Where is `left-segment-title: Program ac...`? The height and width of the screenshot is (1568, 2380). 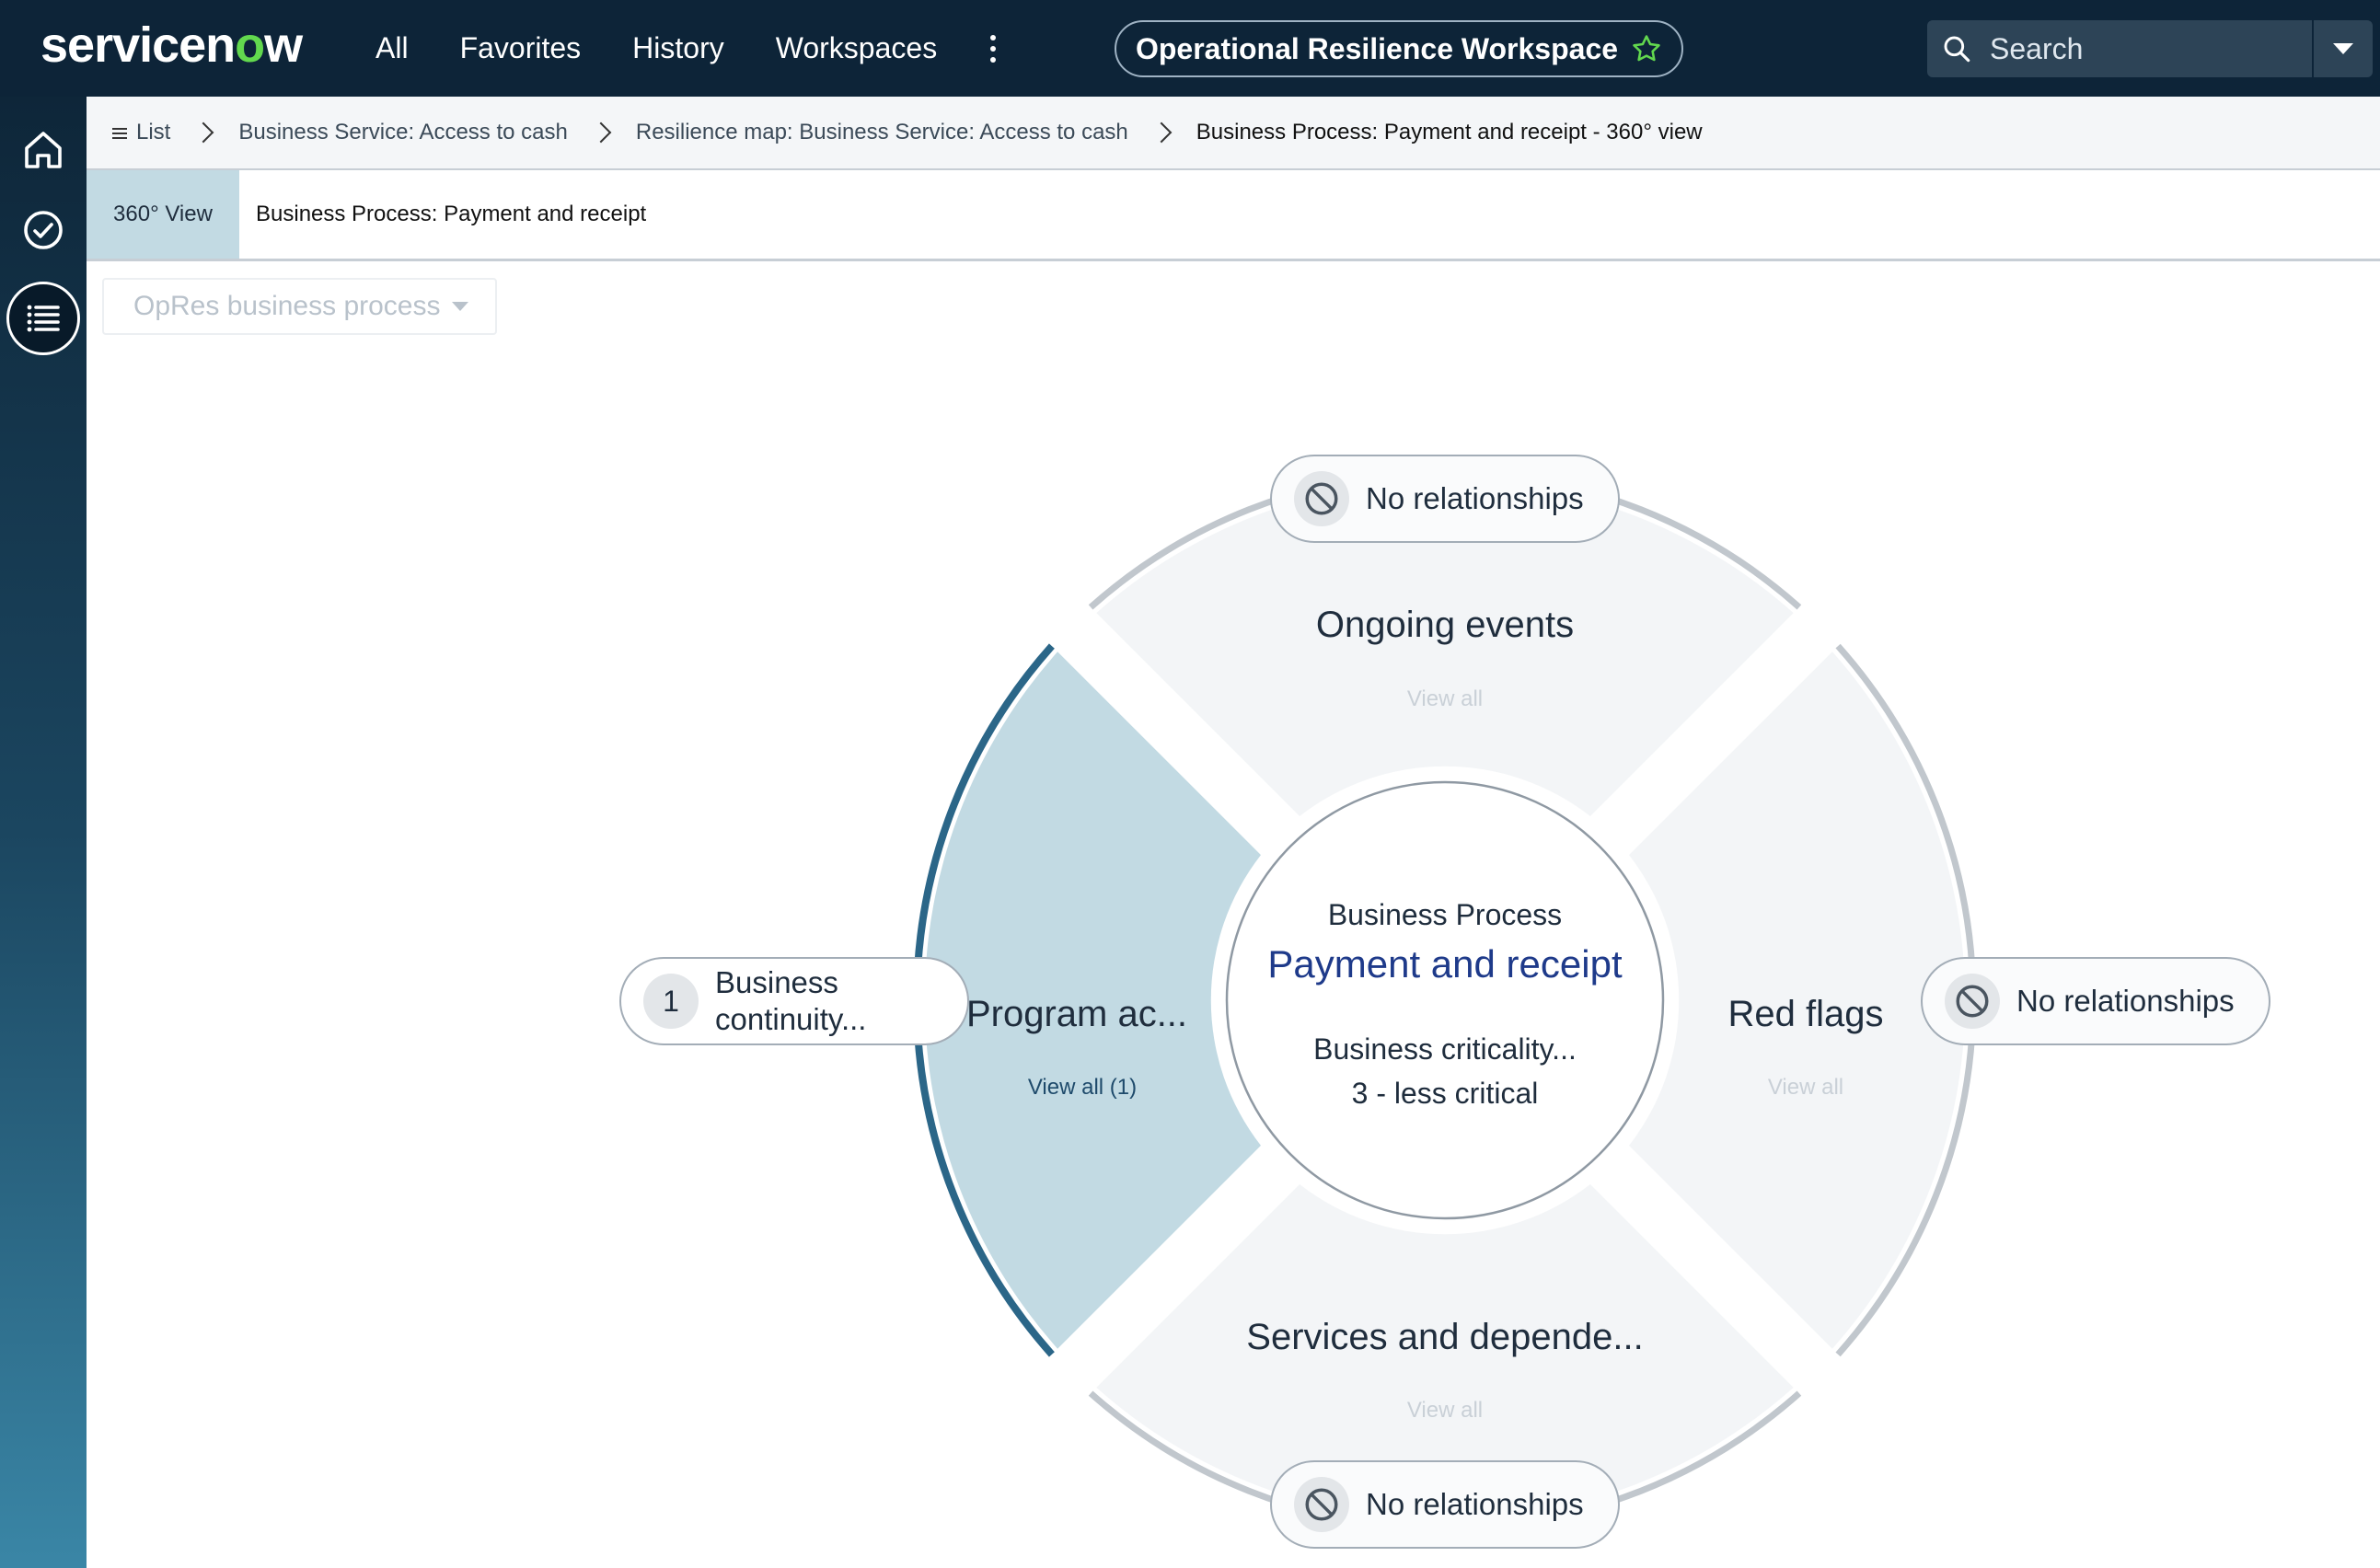
left-segment-title: Program ac... is located at coordinates (1076, 1014).